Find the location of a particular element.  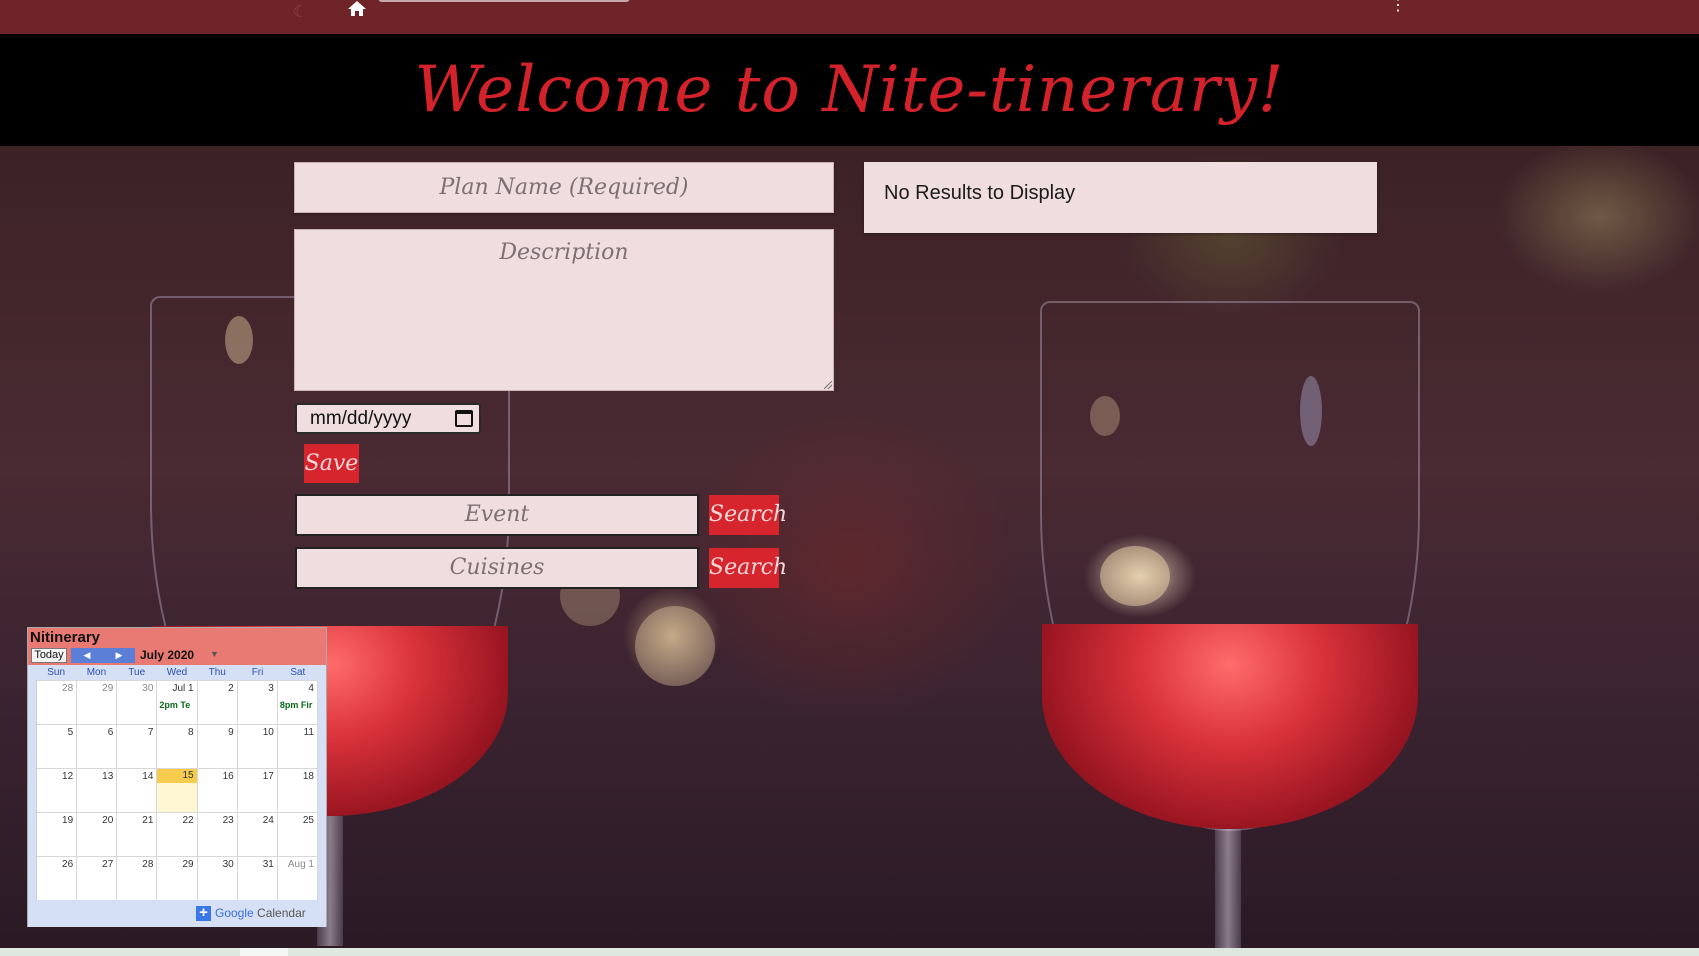

calendar-day: 27 is located at coordinates (97, 878).